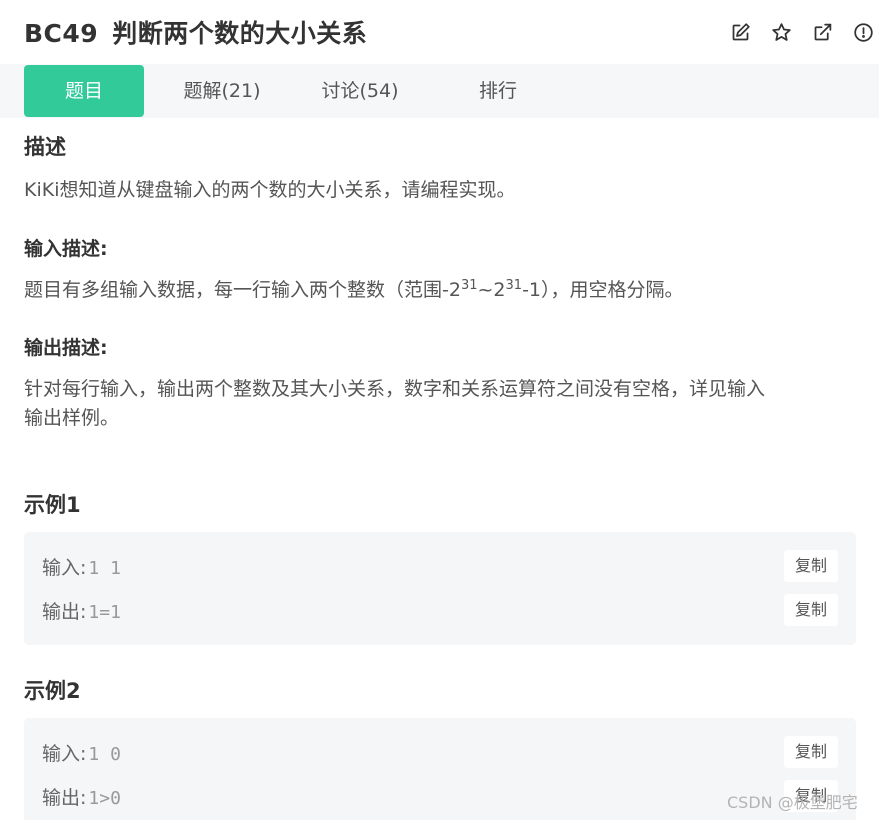 This screenshot has width=879, height=820. I want to click on tab-ranking: 排行, so click(498, 91).